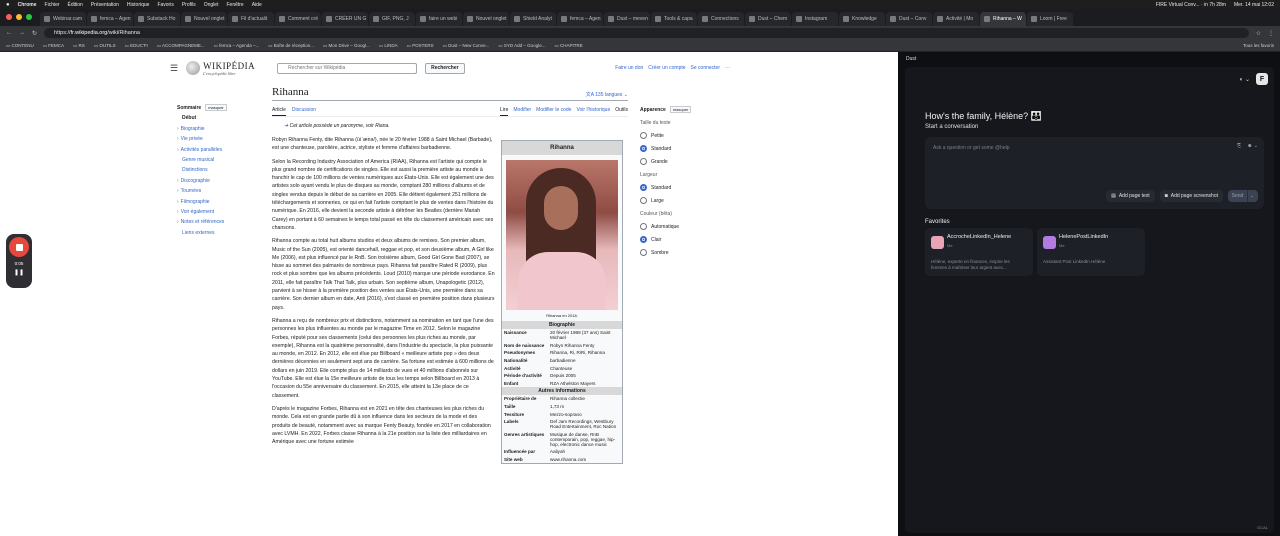 The image size is (1280, 536). What do you see at coordinates (680, 109) in the screenshot?
I see `appearance-hide-button: masquer` at bounding box center [680, 109].